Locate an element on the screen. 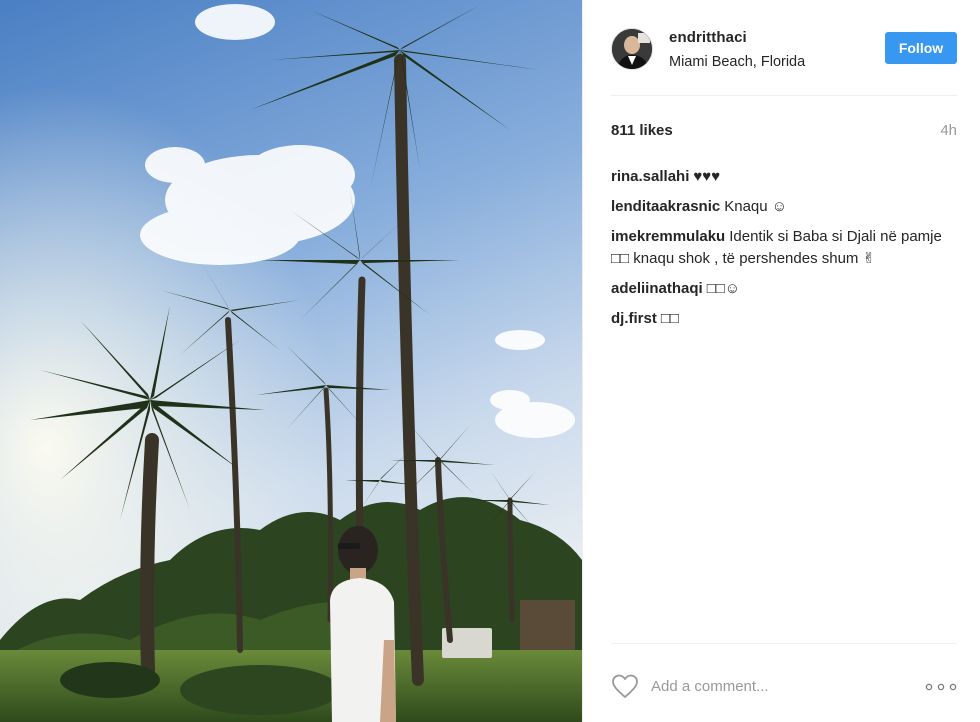  comment-item: lenditaakrasnic Knaqu ☺ is located at coordinates (784, 207).